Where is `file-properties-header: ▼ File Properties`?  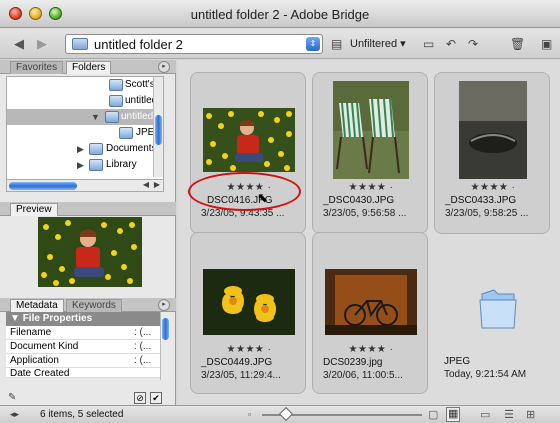
file-properties-header: ▼ File Properties is located at coordinates (85, 319).